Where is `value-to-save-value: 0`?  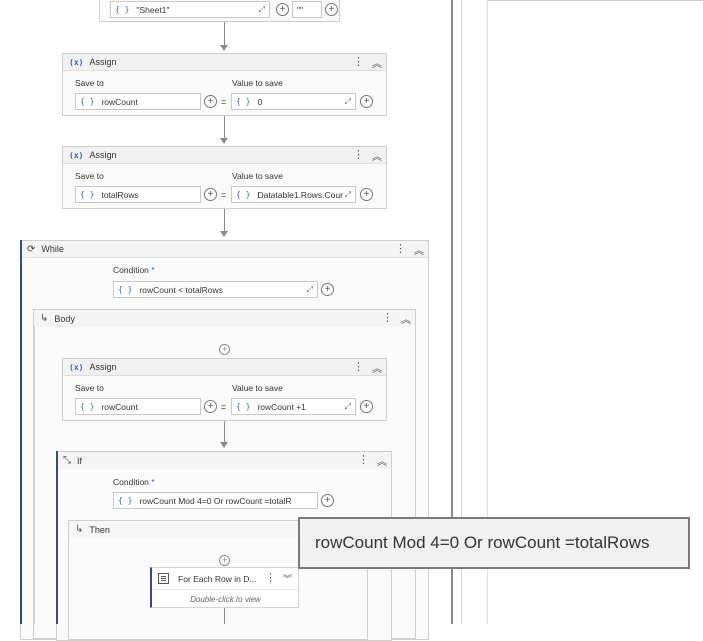
value-to-save-value: 0 is located at coordinates (260, 101).